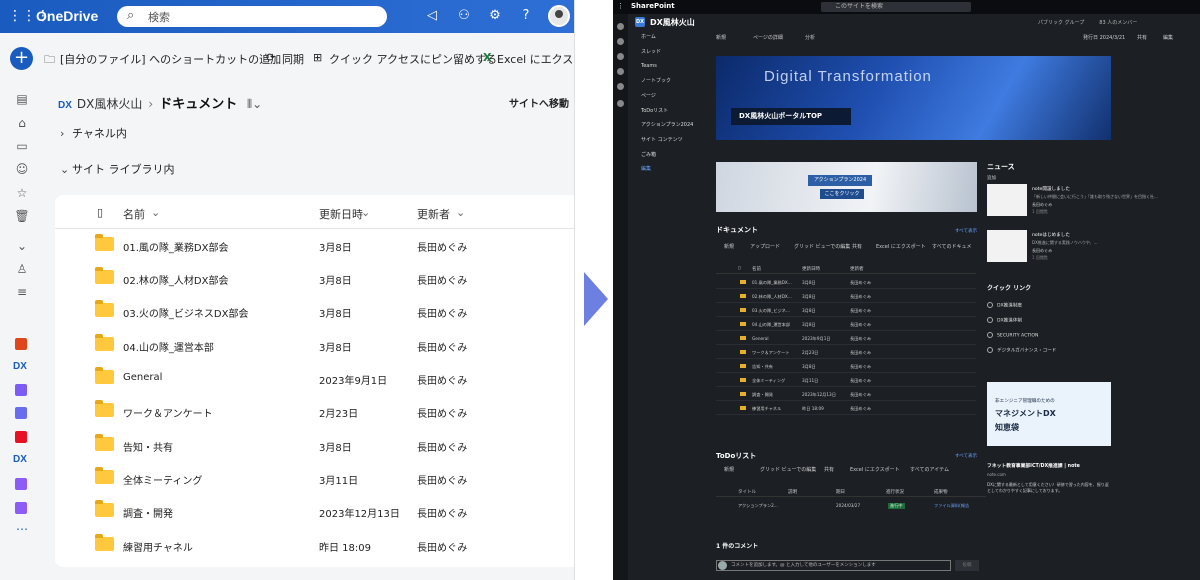 This screenshot has height=580, width=1200. What do you see at coordinates (148, 446) in the screenshot?
I see `row-name: 告知・共有` at bounding box center [148, 446].